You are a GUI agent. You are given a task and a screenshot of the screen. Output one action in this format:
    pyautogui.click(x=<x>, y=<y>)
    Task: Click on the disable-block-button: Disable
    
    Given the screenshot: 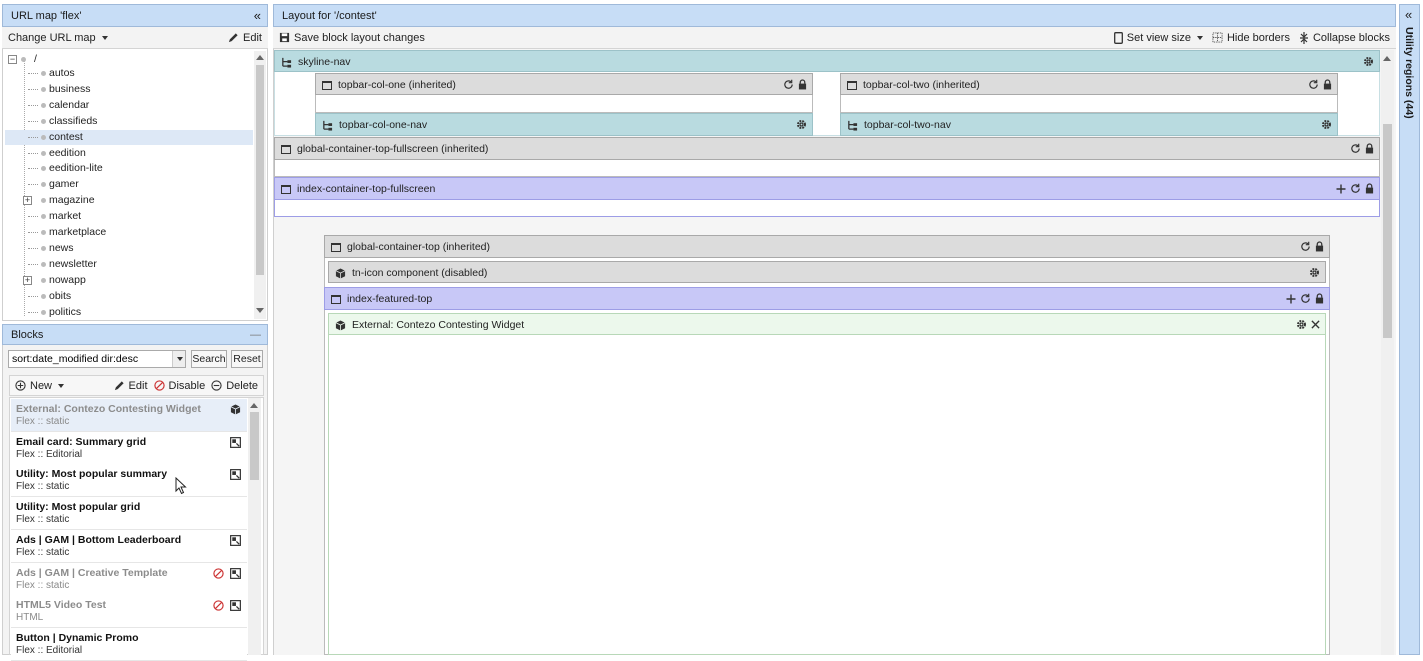 What is the action you would take?
    pyautogui.click(x=179, y=386)
    